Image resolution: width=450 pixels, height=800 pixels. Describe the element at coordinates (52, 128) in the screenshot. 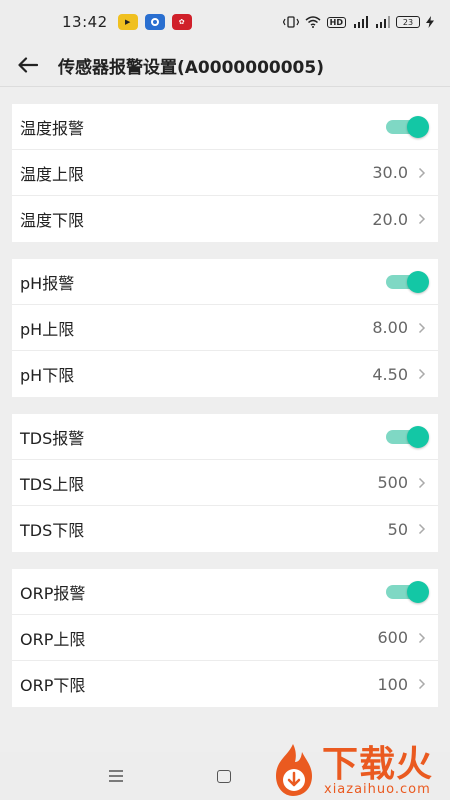

I see `temperature-alarm-label: 温度报警` at that location.